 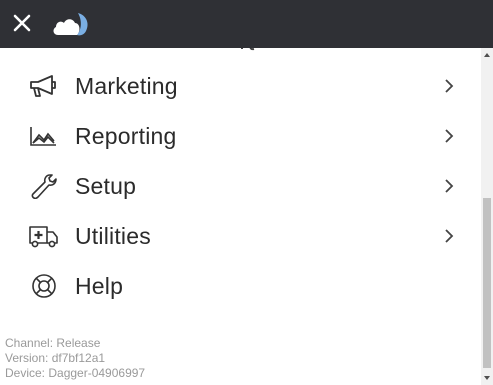 I want to click on menu-item-setup: Setup, so click(x=240, y=186).